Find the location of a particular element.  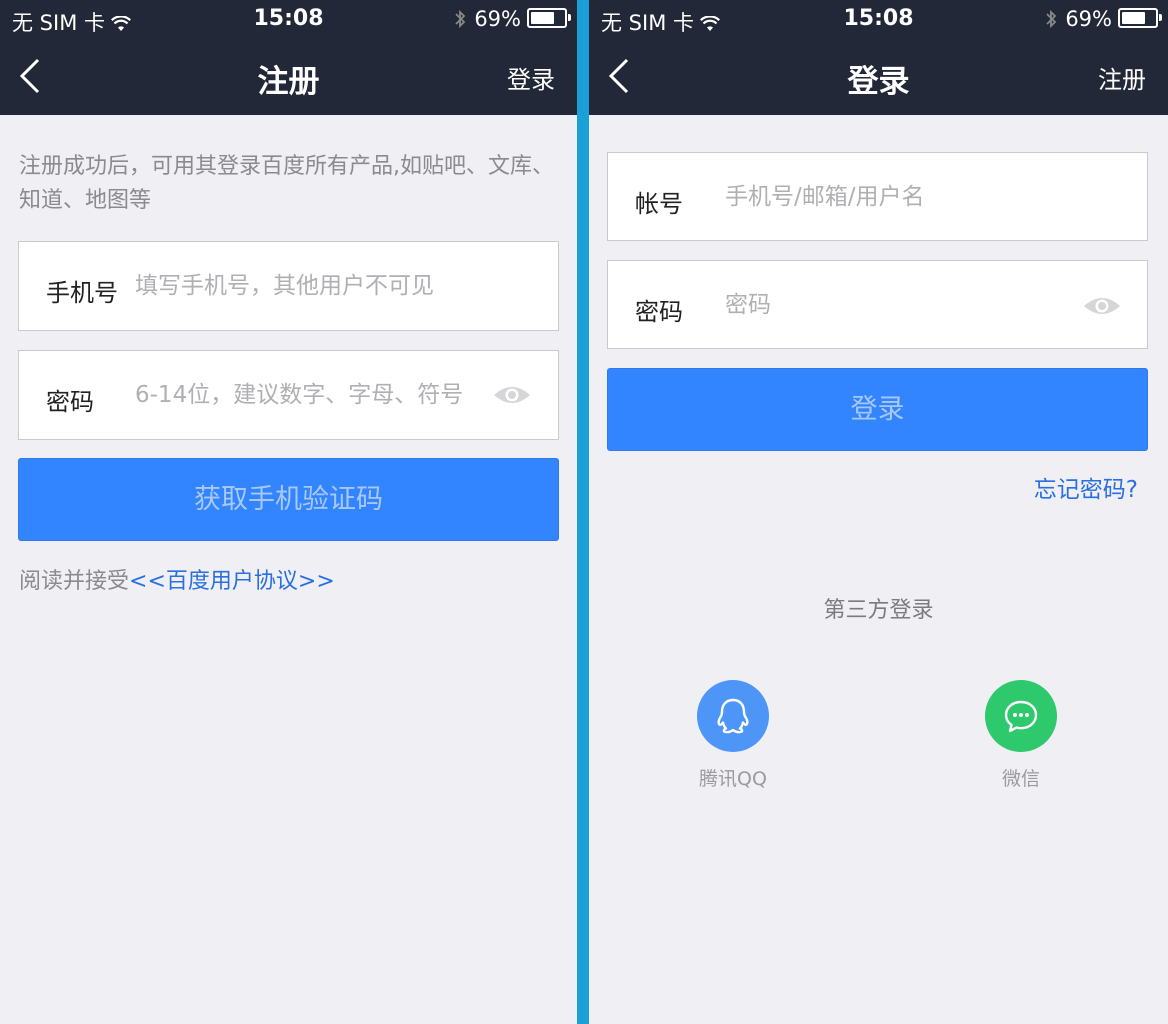

account-input is located at coordinates (925, 197).